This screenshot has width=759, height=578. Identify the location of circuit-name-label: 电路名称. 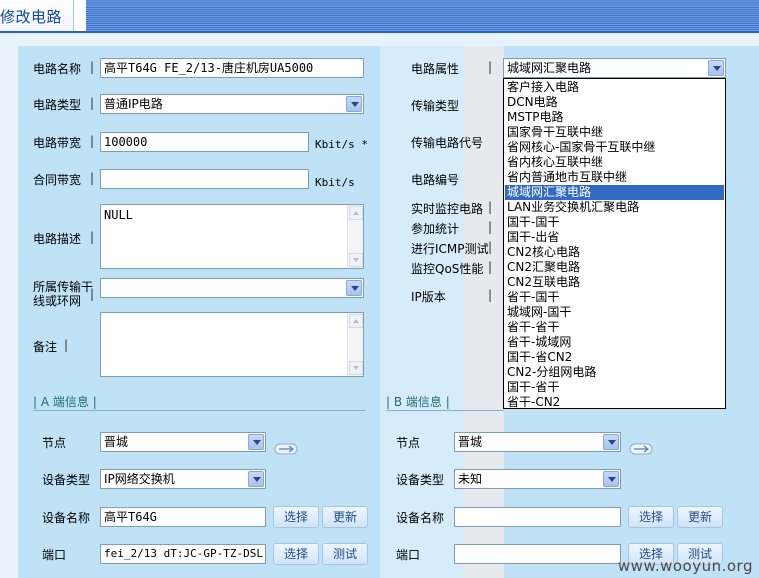
(57, 69).